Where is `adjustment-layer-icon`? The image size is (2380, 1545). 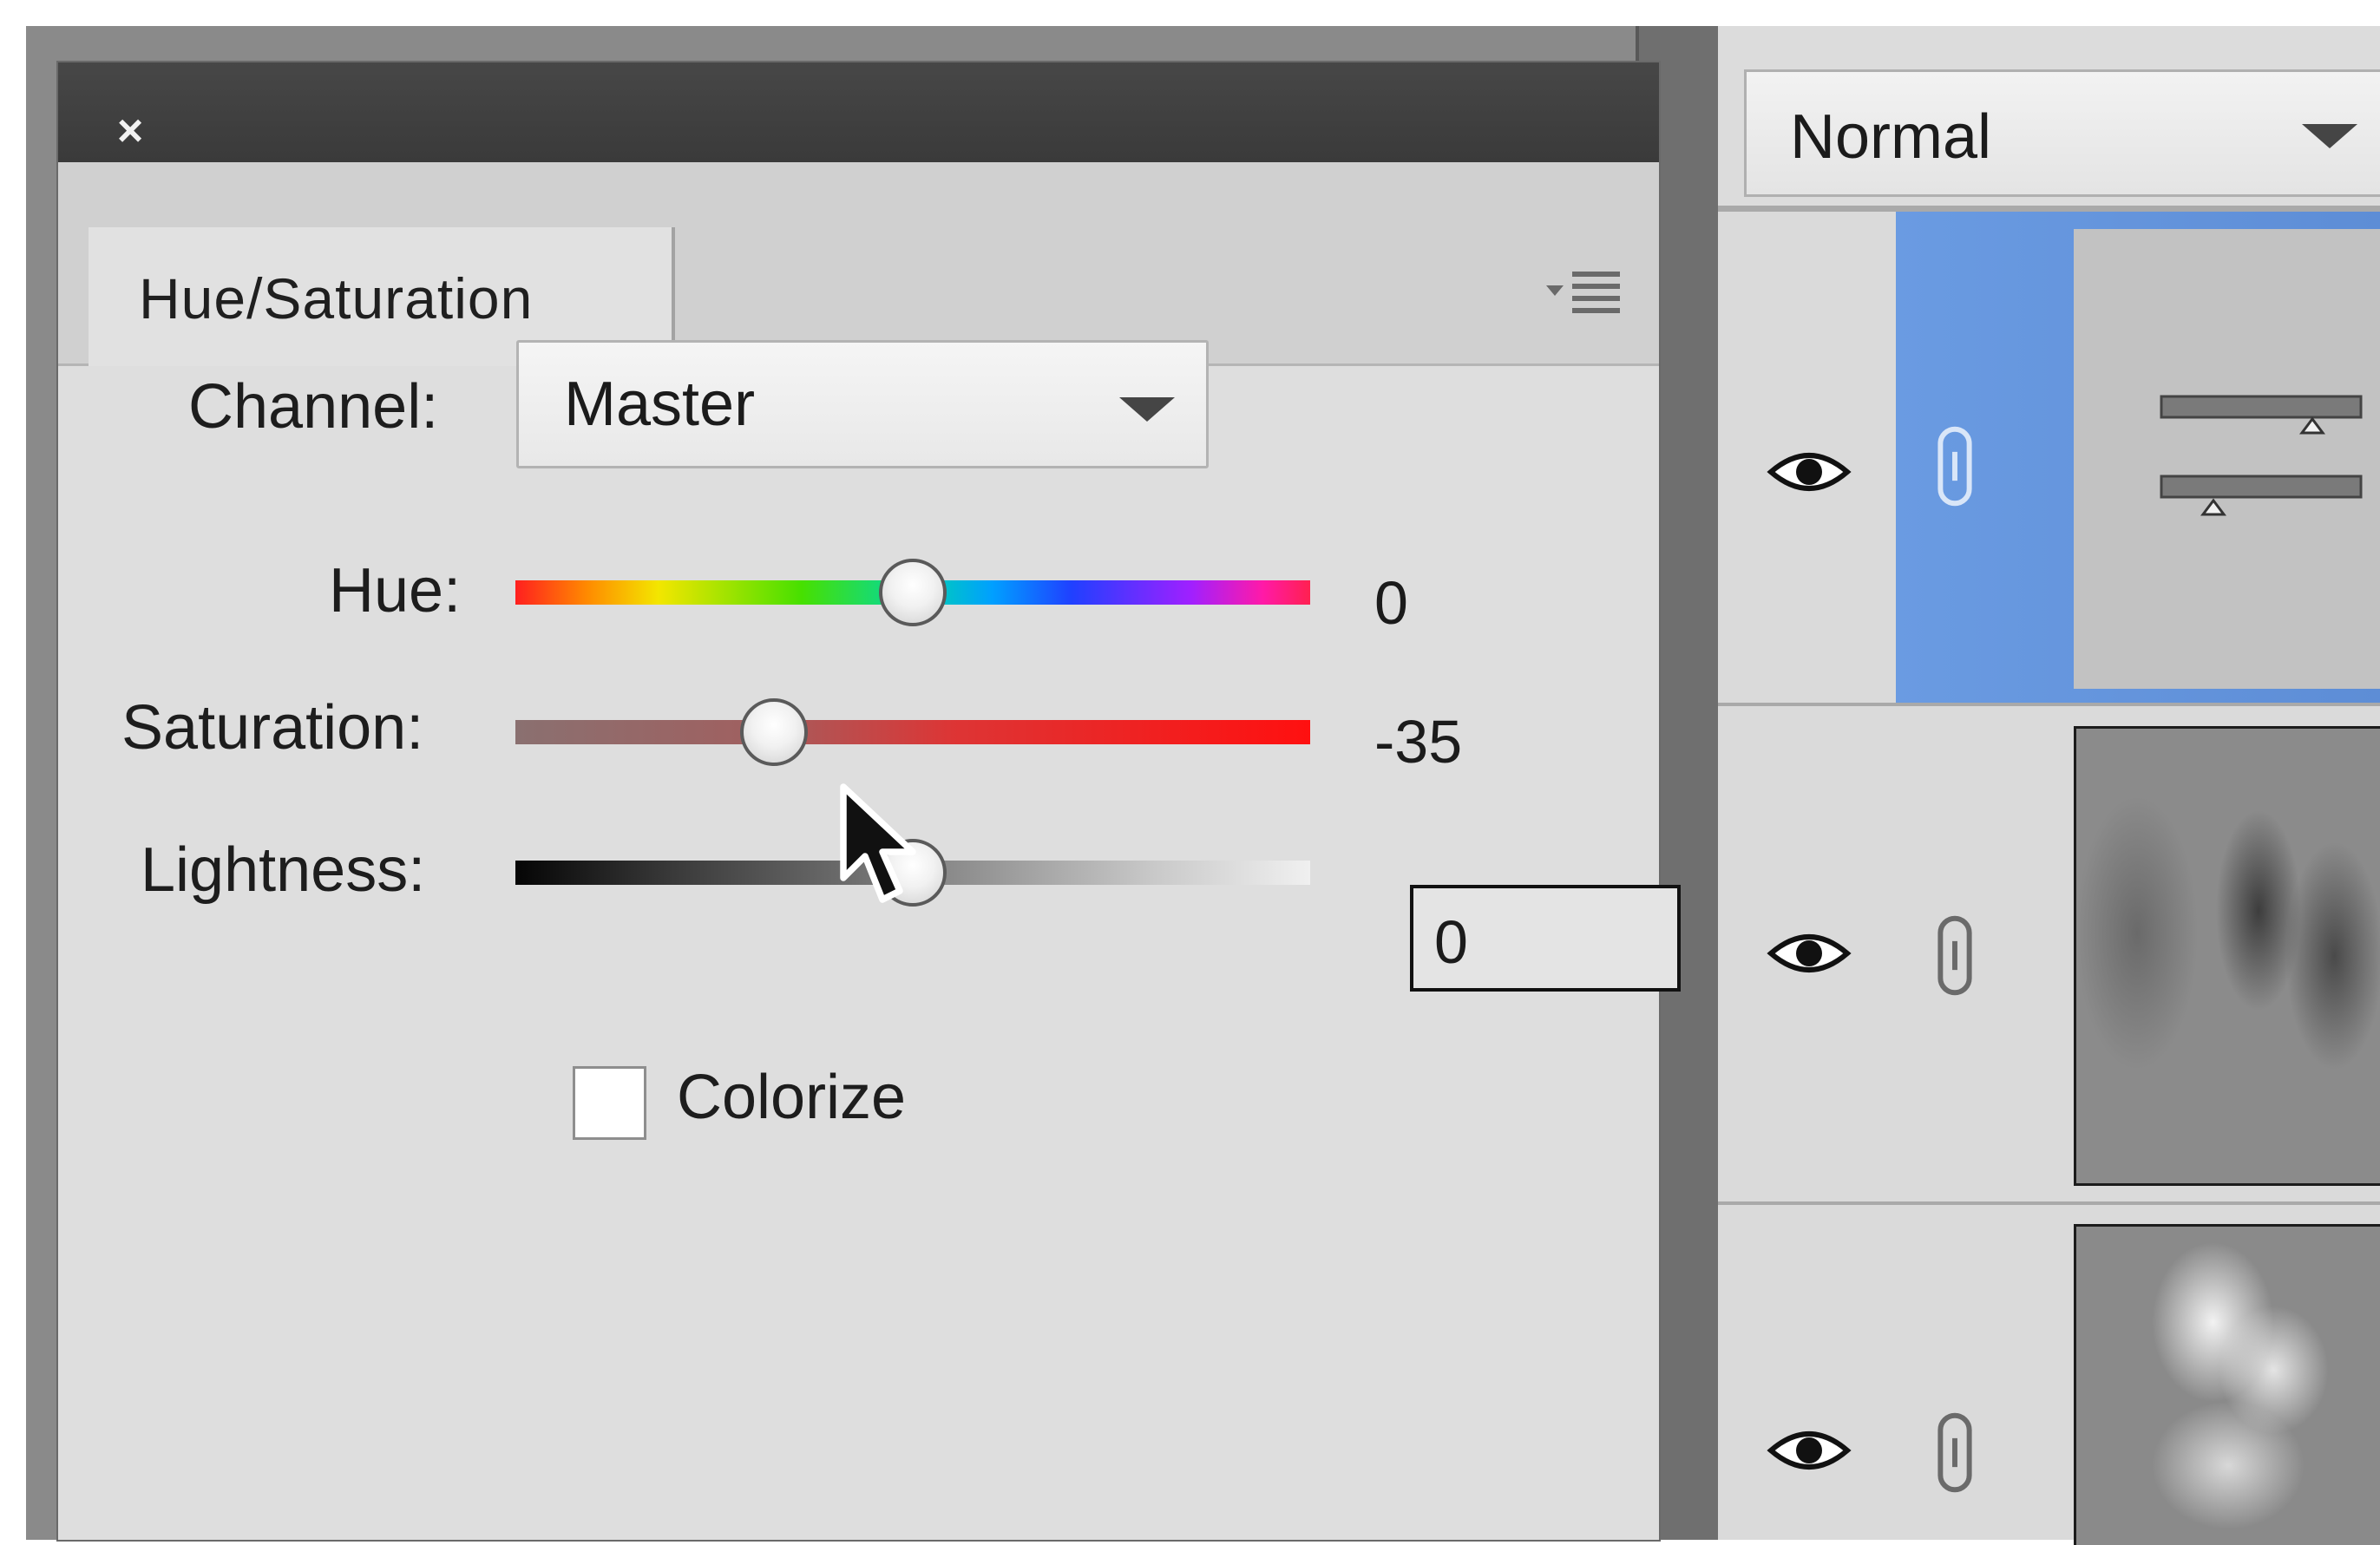 adjustment-layer-icon is located at coordinates (2261, 455).